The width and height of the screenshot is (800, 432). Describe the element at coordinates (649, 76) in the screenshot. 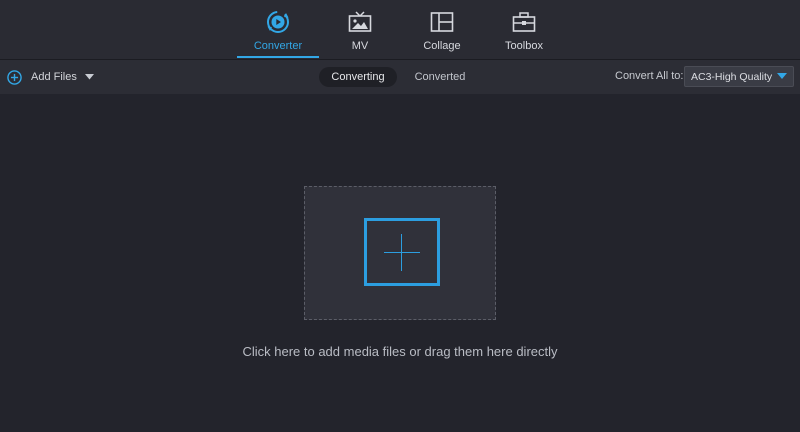

I see `convert-all-label: Convert All to:` at that location.